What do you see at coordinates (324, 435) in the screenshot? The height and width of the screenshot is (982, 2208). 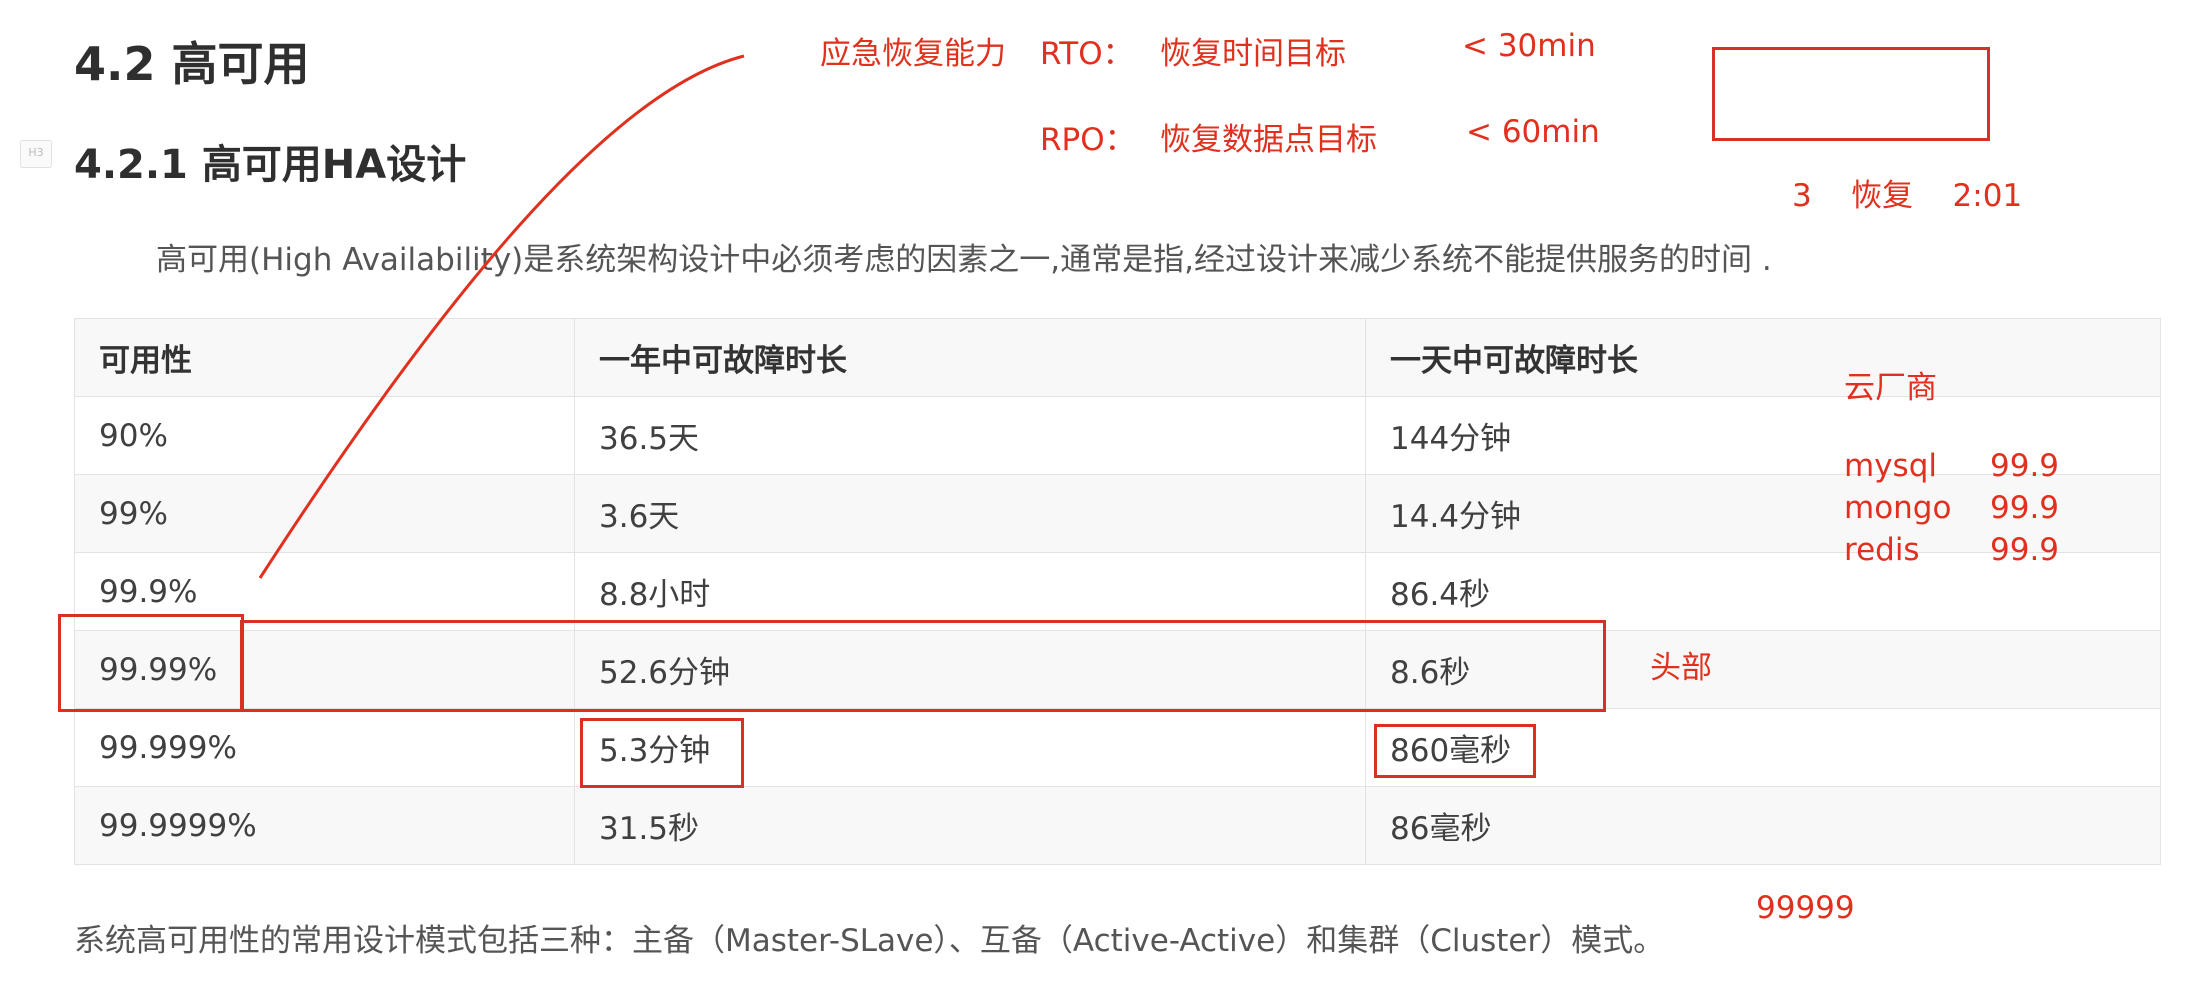 I see `availability-cell: 90%` at bounding box center [324, 435].